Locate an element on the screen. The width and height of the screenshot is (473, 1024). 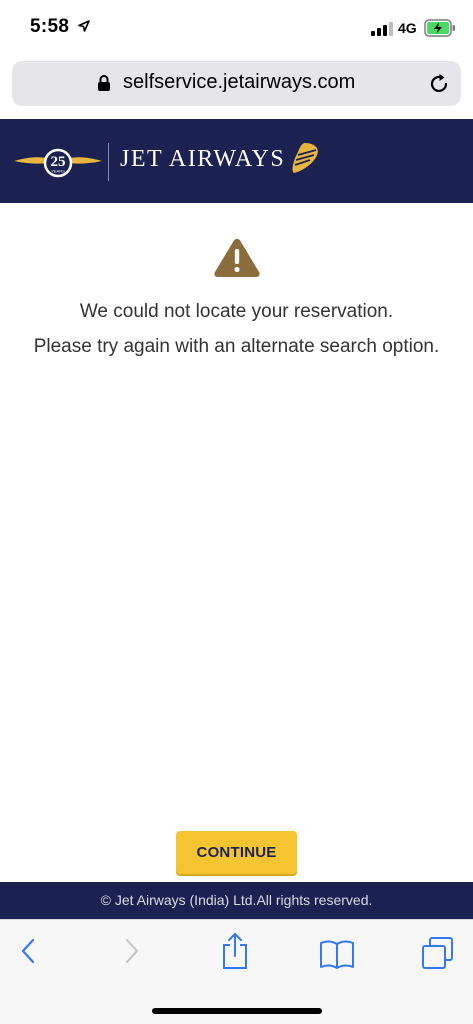
warning-icon is located at coordinates (237, 258).